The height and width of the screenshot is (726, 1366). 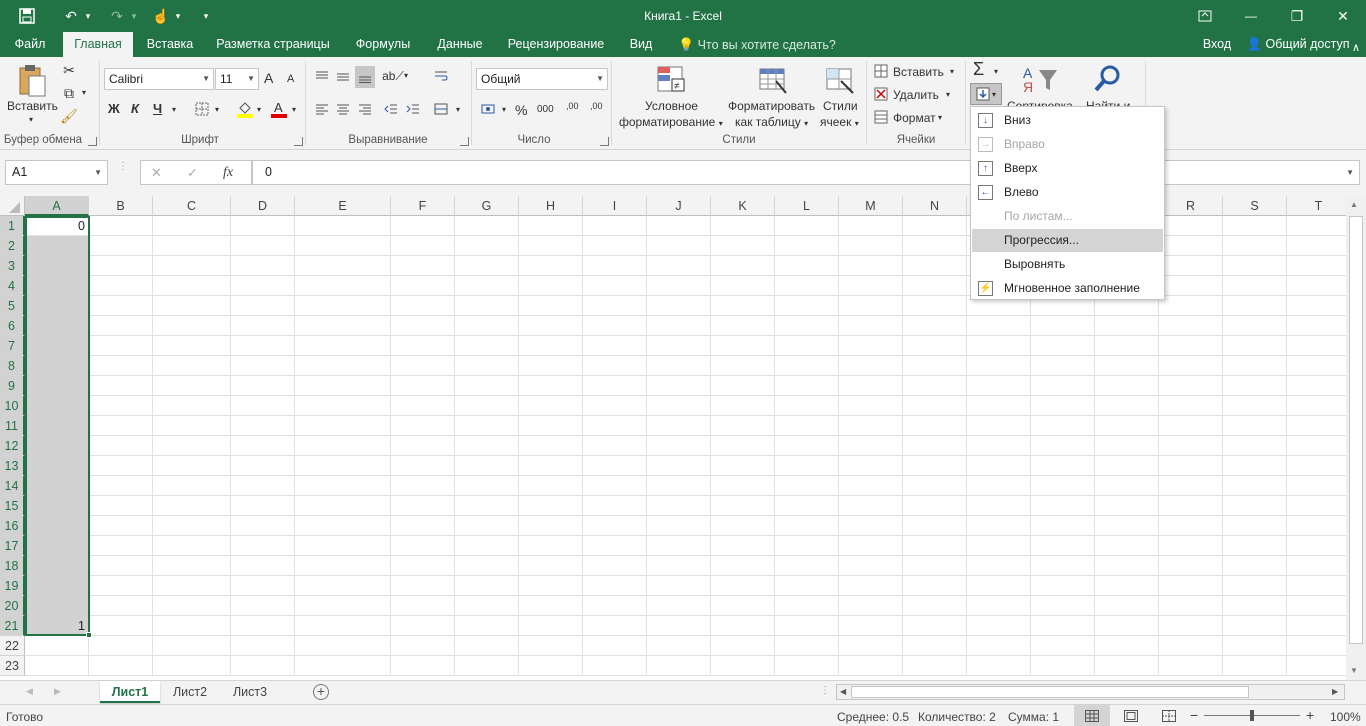 What do you see at coordinates (135, 108) in the screenshot?
I see `italic-button: К` at bounding box center [135, 108].